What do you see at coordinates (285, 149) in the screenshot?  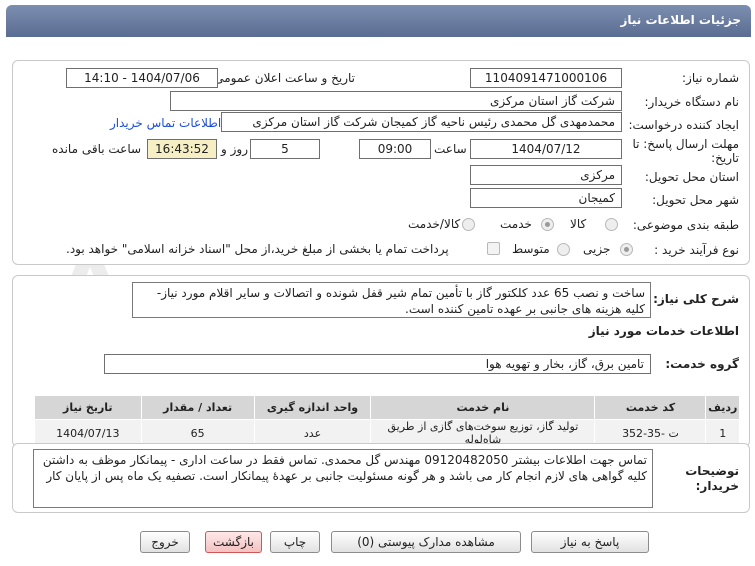 I see `days-remaining-field: 5` at bounding box center [285, 149].